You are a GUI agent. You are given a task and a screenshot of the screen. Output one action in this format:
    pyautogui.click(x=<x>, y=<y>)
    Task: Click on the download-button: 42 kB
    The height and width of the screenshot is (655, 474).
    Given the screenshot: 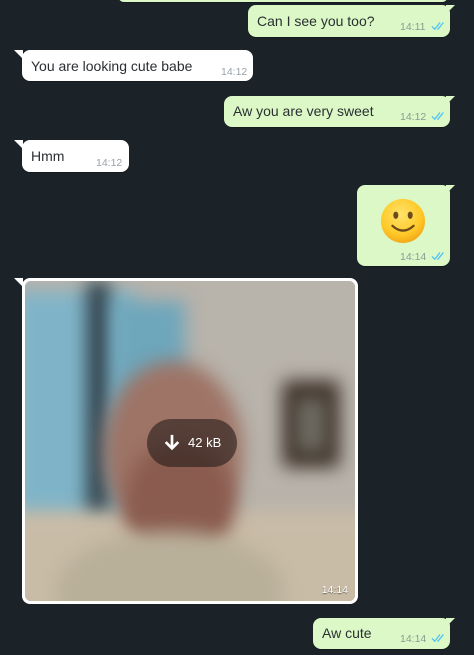 What is the action you would take?
    pyautogui.click(x=192, y=443)
    